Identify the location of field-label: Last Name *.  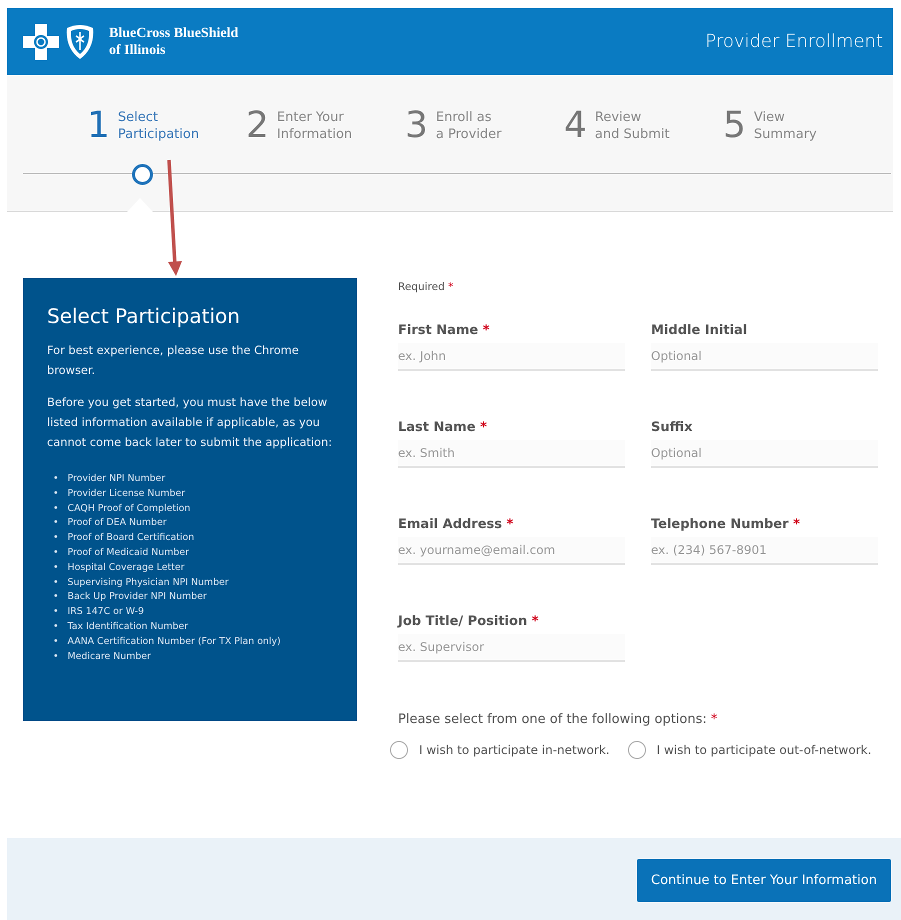
(443, 427).